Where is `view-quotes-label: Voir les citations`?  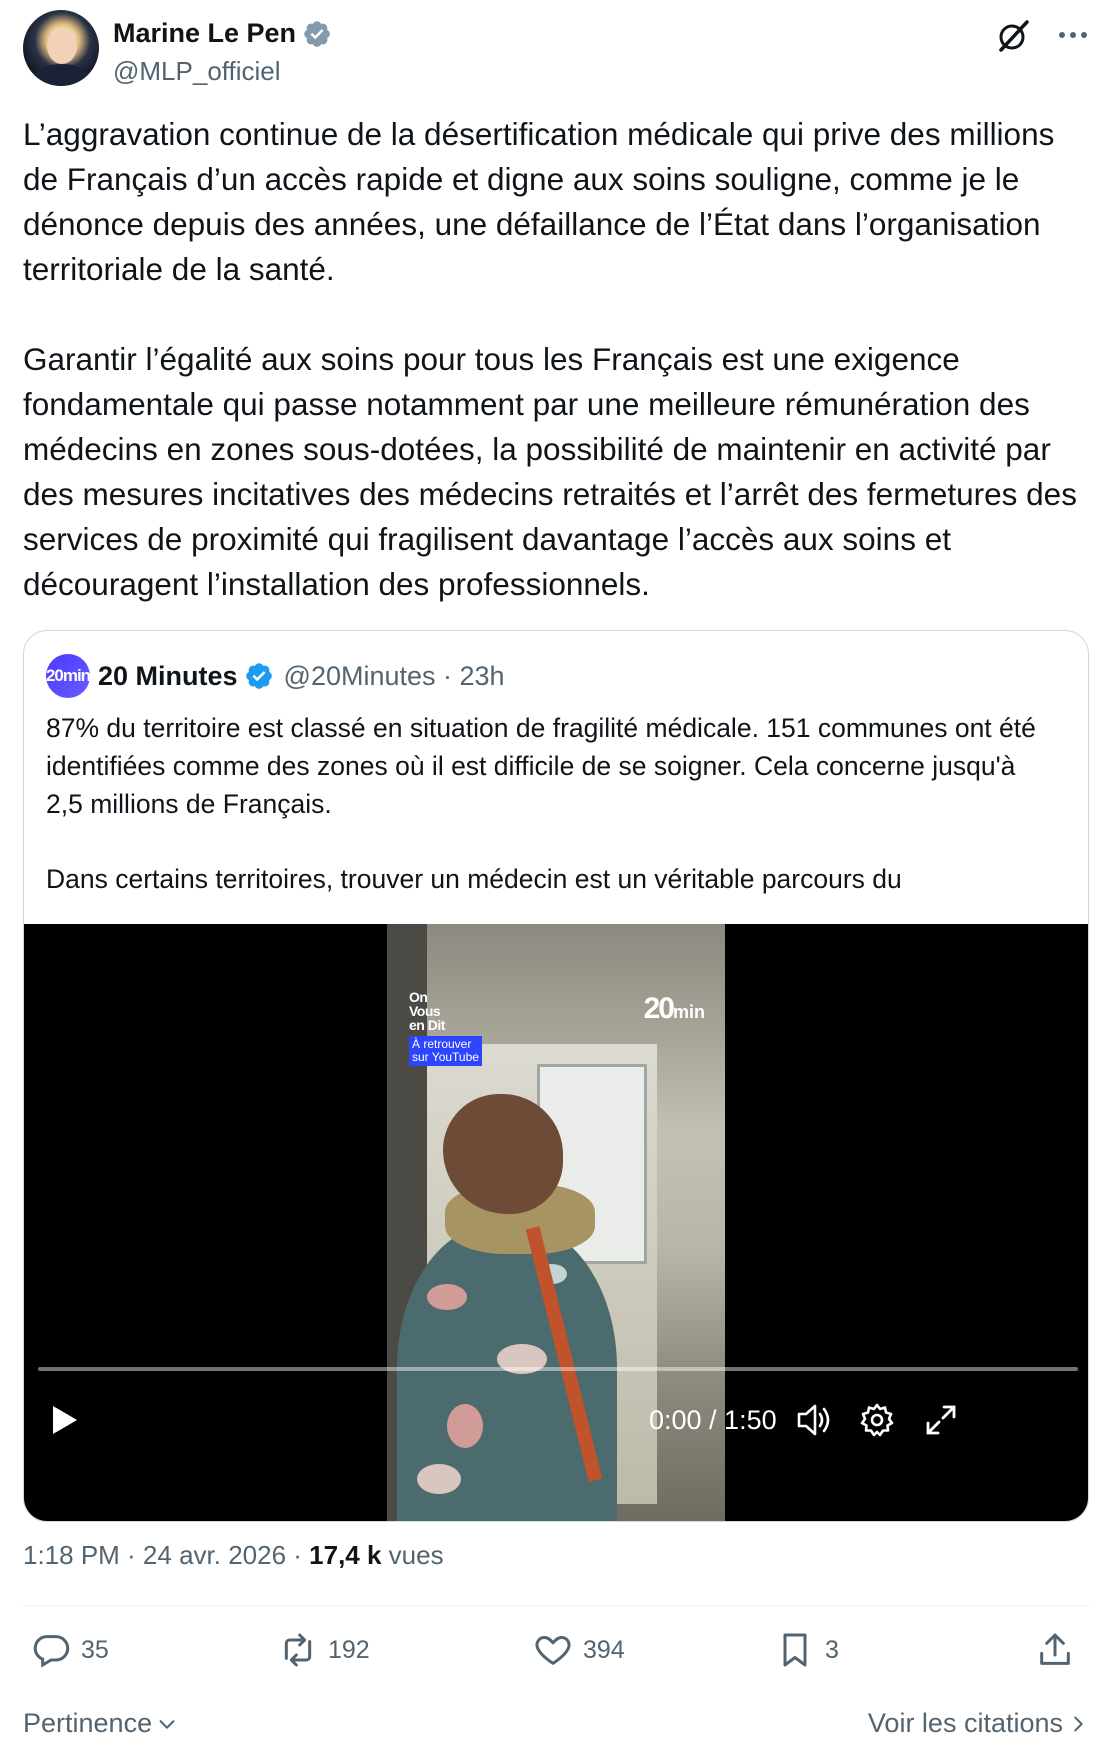 view-quotes-label: Voir les citations is located at coordinates (965, 1723).